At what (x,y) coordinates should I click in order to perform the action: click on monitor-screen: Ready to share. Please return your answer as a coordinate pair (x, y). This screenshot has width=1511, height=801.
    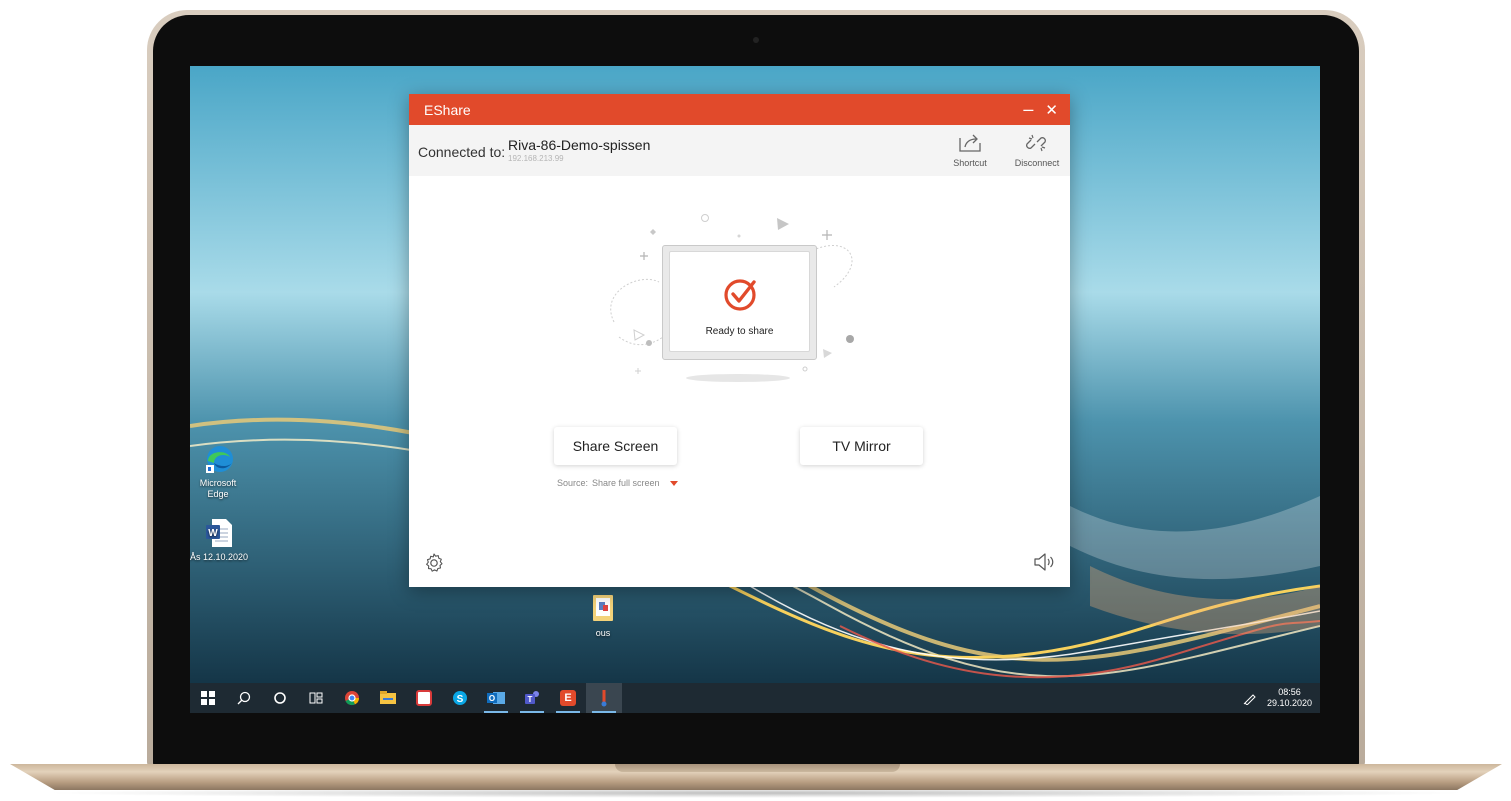
    Looking at the image, I should click on (739, 301).